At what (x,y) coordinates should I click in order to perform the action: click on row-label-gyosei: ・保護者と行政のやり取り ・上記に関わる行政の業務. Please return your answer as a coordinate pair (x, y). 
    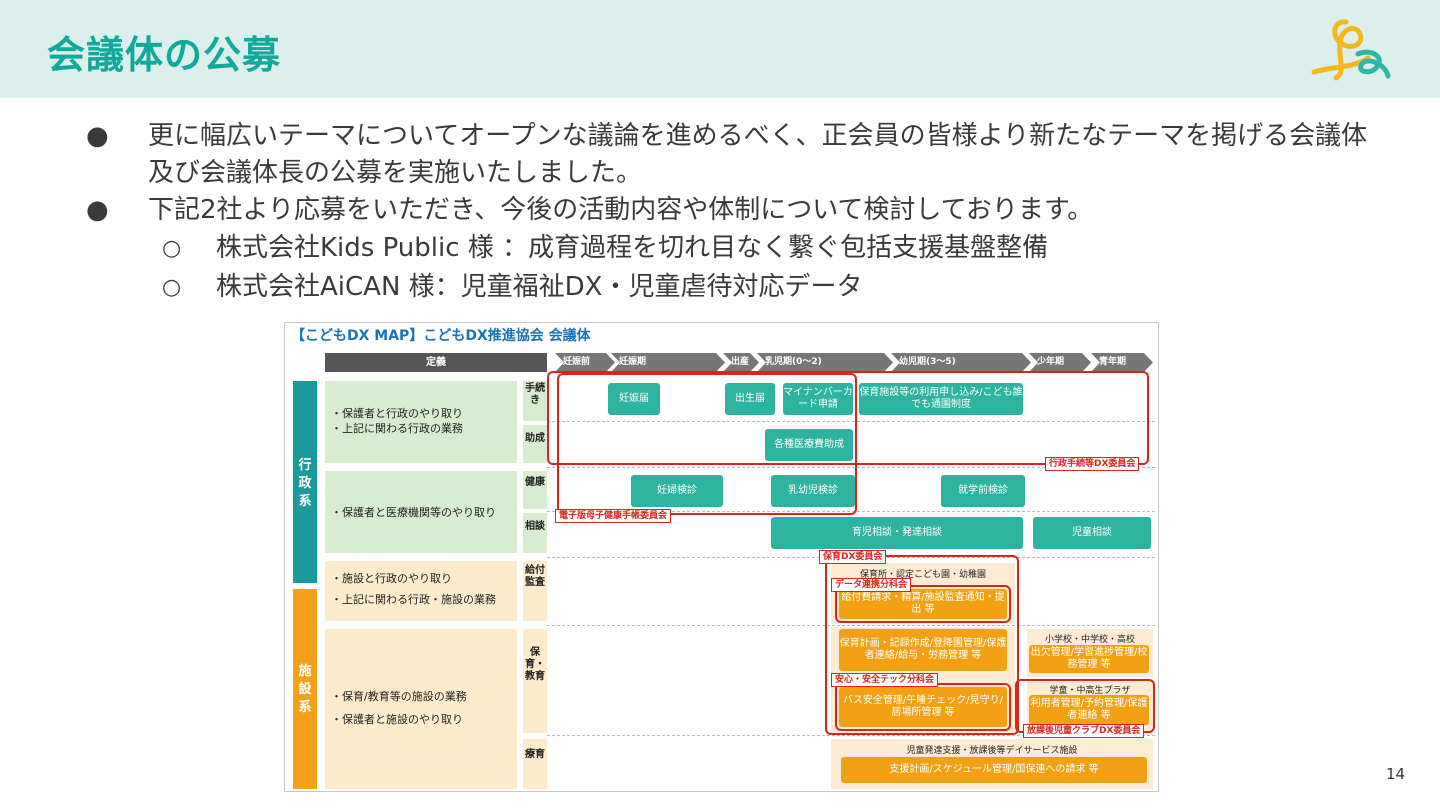
    Looking at the image, I should click on (421, 422).